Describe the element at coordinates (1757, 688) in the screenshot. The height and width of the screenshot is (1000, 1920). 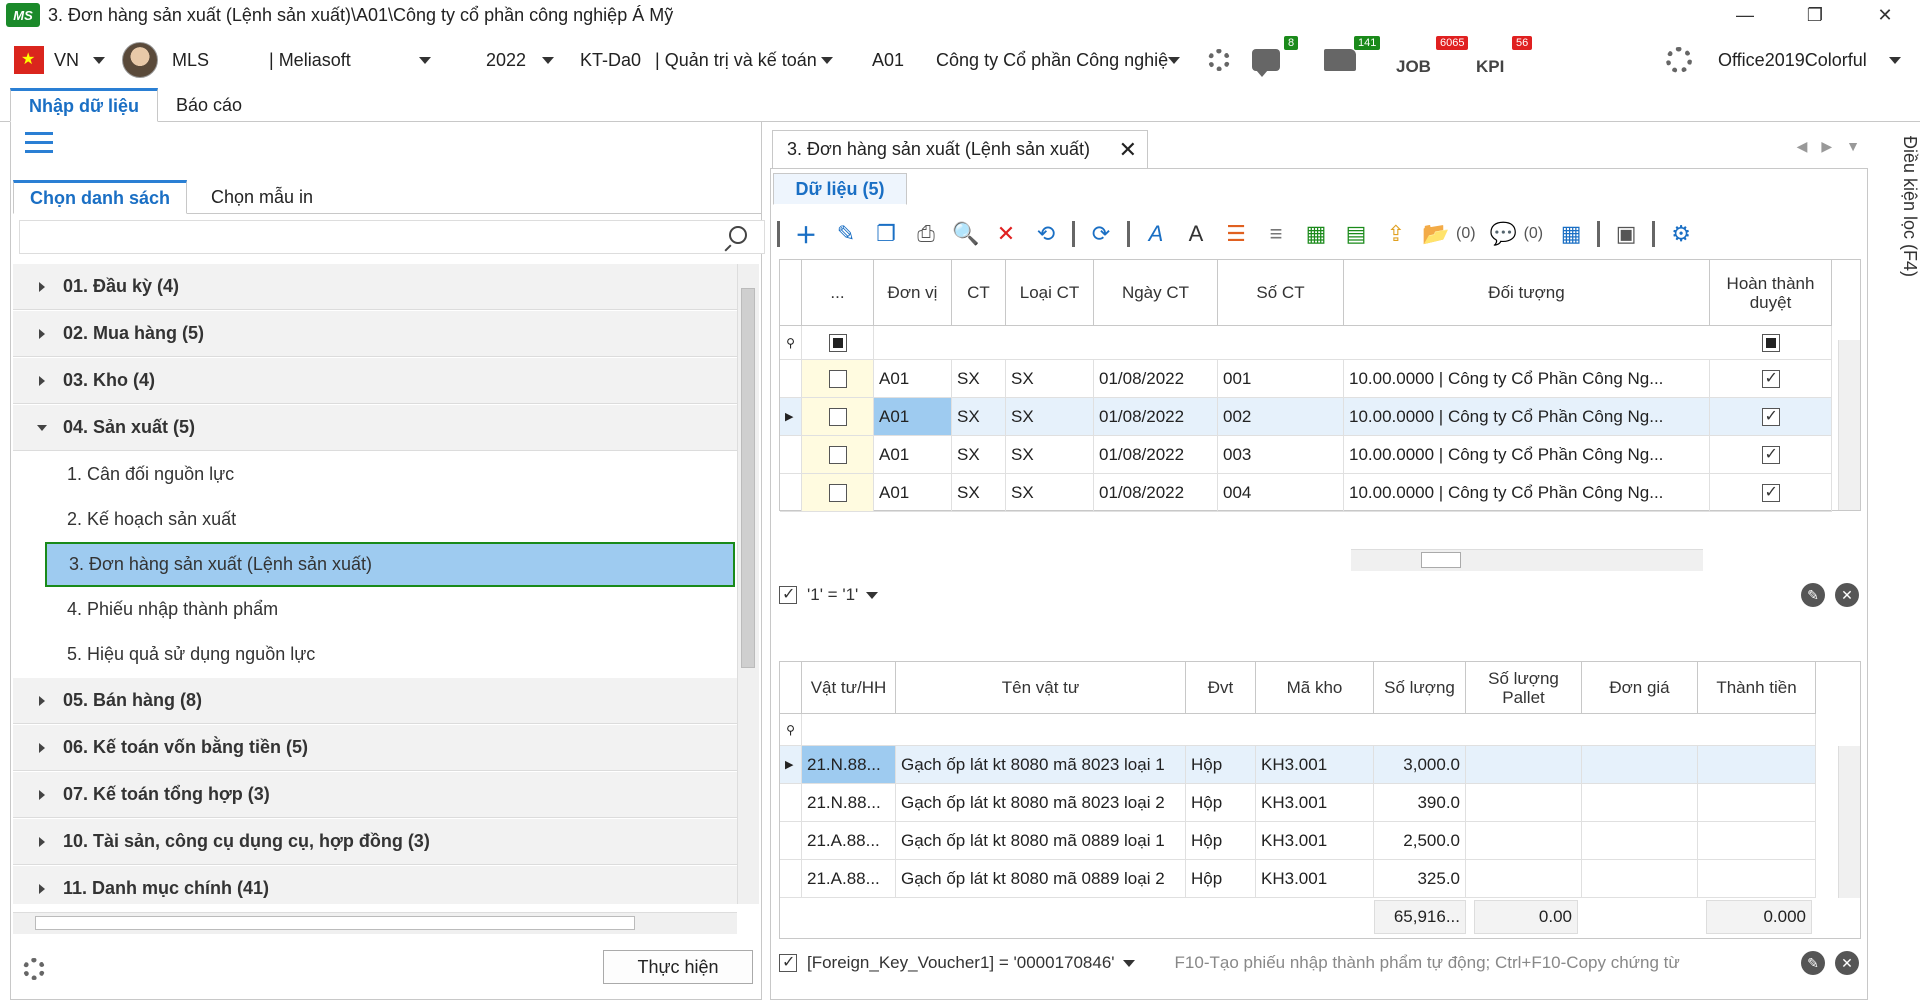
I see `column-header: Thành tiền` at that location.